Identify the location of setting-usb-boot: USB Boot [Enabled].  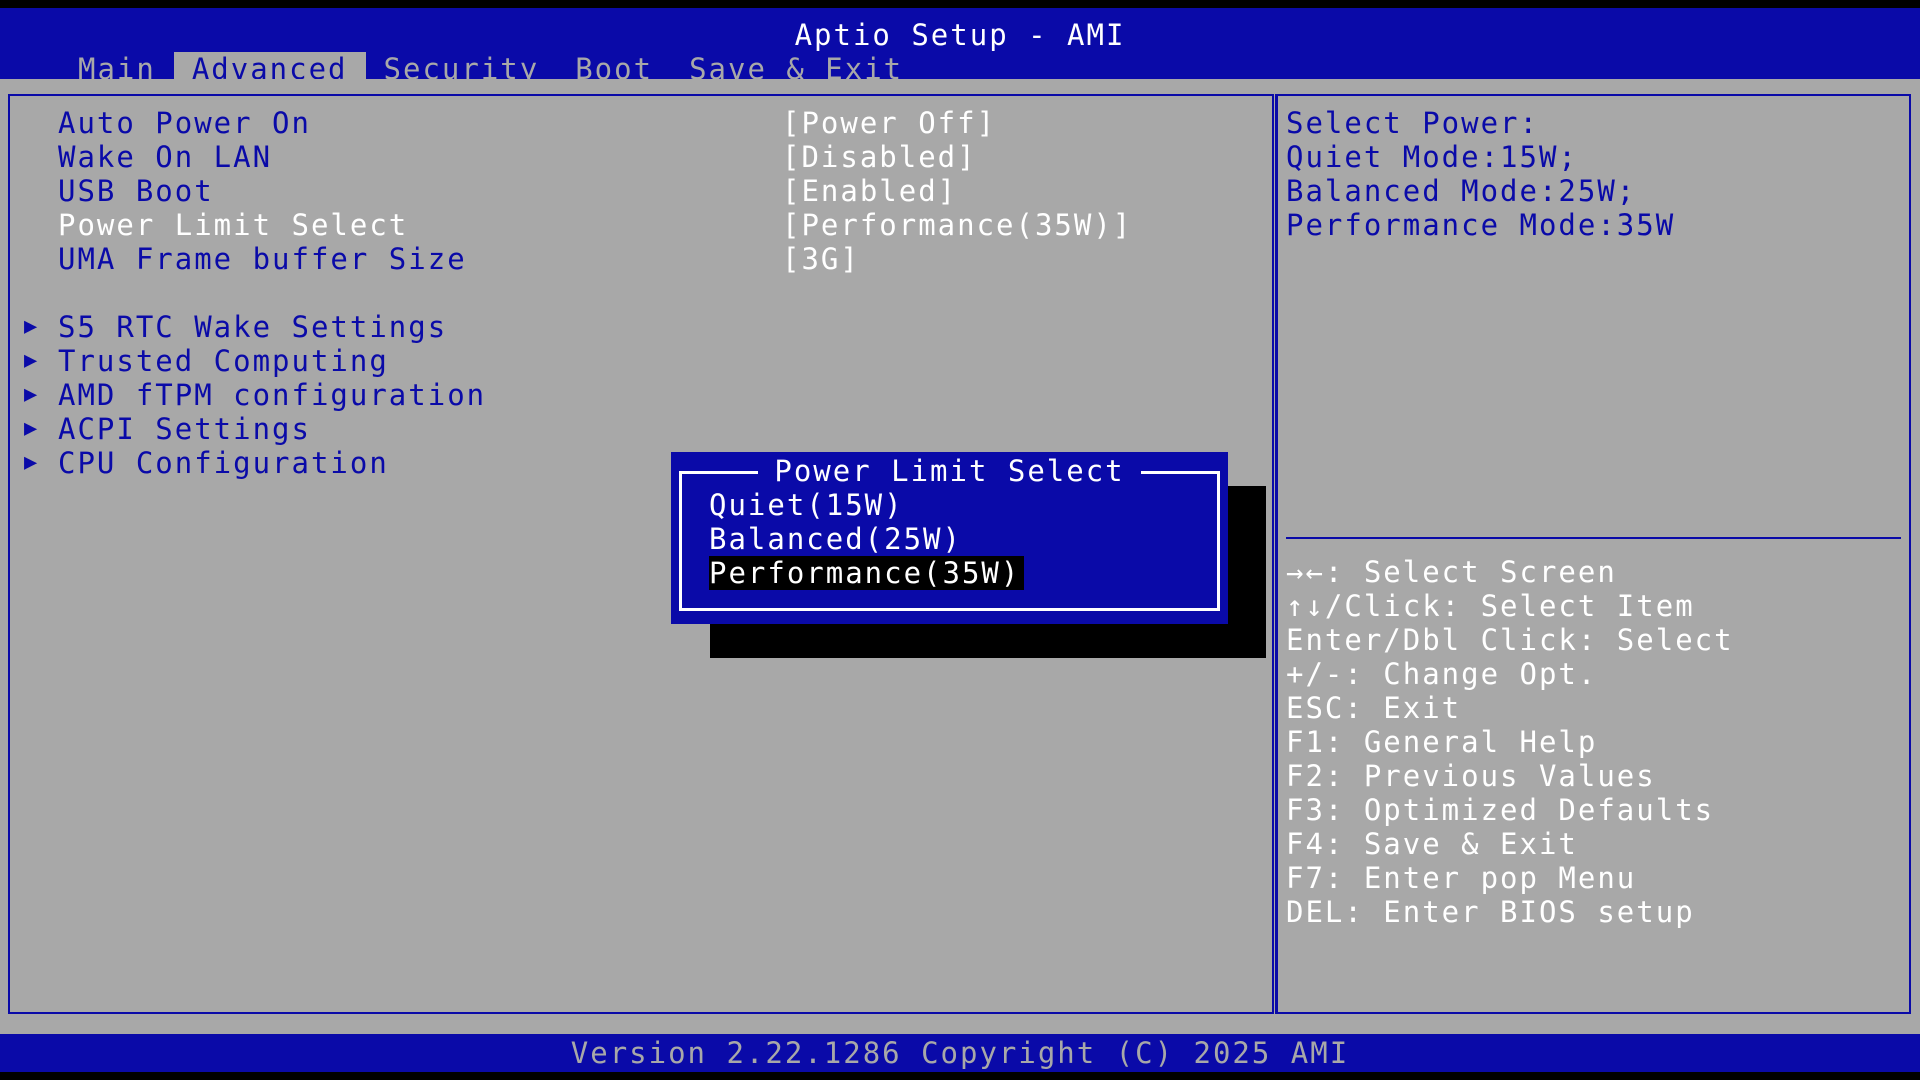
(641, 191).